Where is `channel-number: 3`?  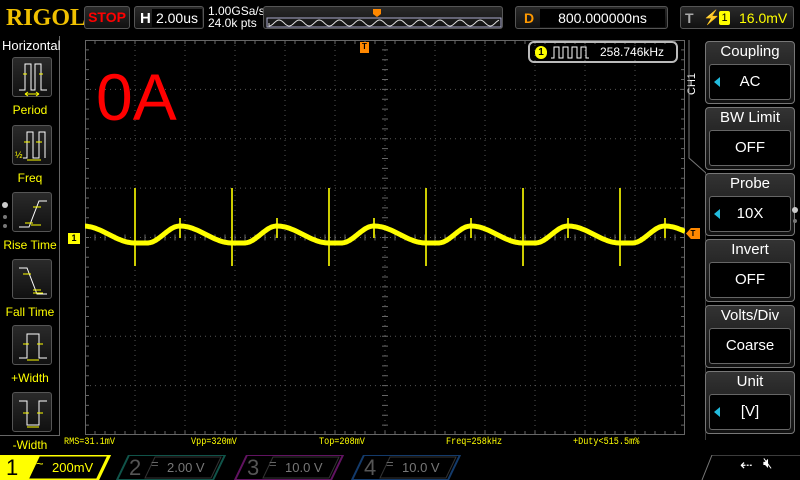
channel-number: 3 is located at coordinates (253, 467).